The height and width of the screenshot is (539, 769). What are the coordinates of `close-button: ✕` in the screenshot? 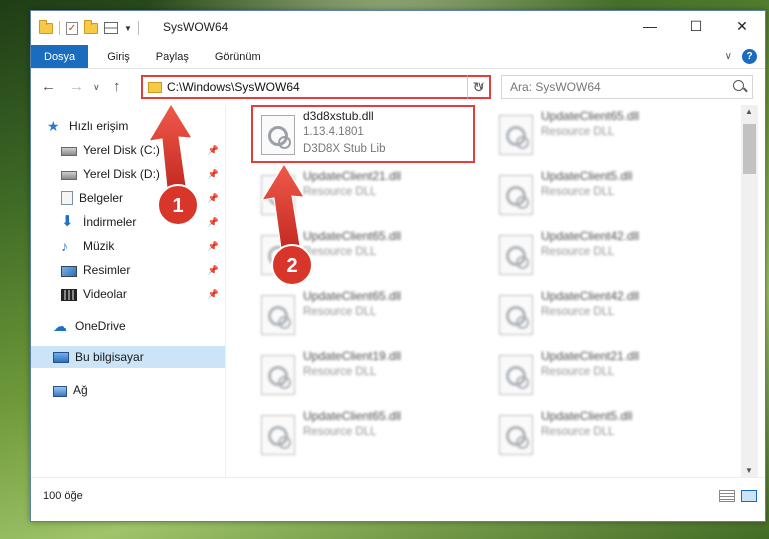 It's located at (742, 26).